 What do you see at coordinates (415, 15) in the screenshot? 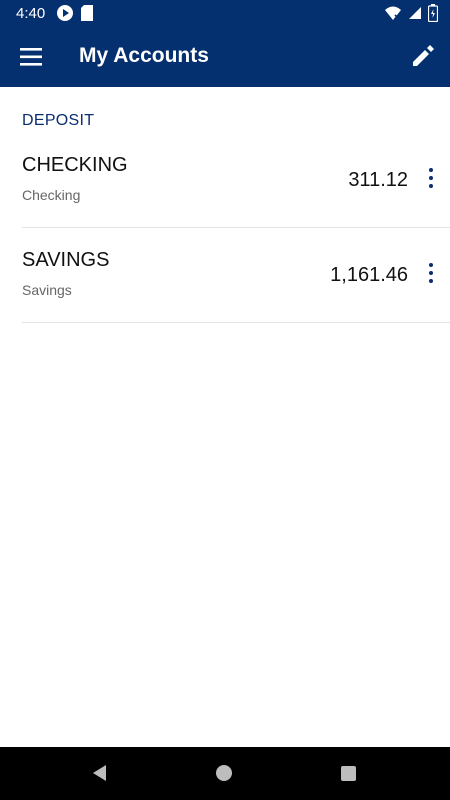
I see `signal-icon` at bounding box center [415, 15].